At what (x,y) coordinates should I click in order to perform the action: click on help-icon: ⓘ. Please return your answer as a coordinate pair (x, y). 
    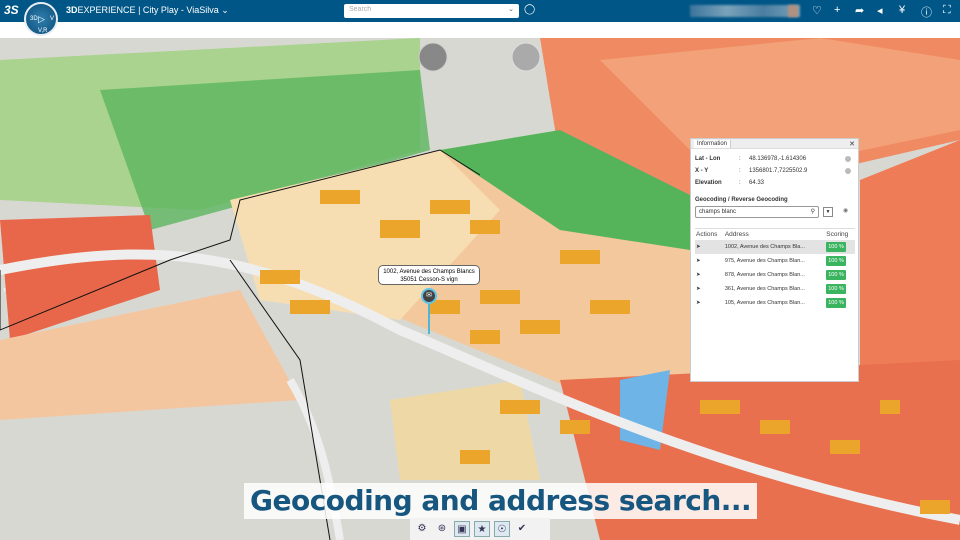
    Looking at the image, I should click on (926, 12).